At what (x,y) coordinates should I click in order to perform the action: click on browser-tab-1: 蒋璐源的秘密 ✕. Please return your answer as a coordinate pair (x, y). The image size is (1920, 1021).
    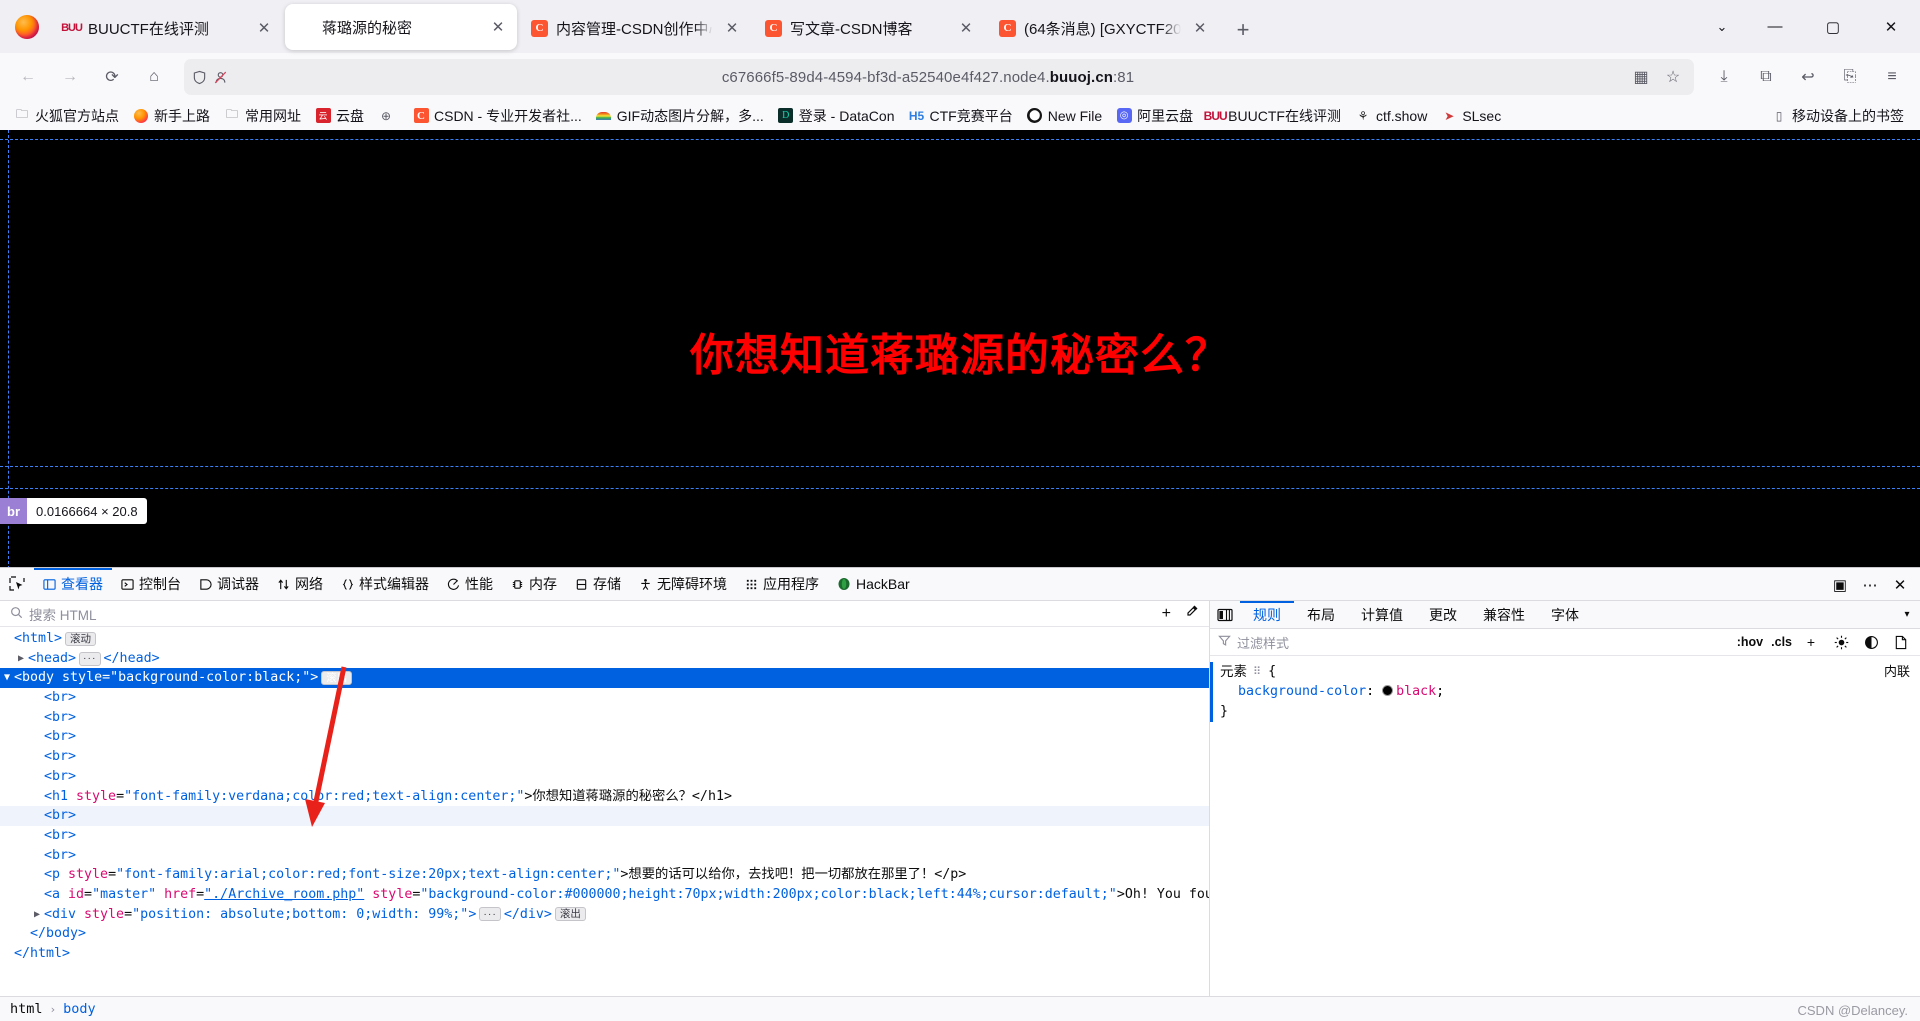
    Looking at the image, I should click on (401, 27).